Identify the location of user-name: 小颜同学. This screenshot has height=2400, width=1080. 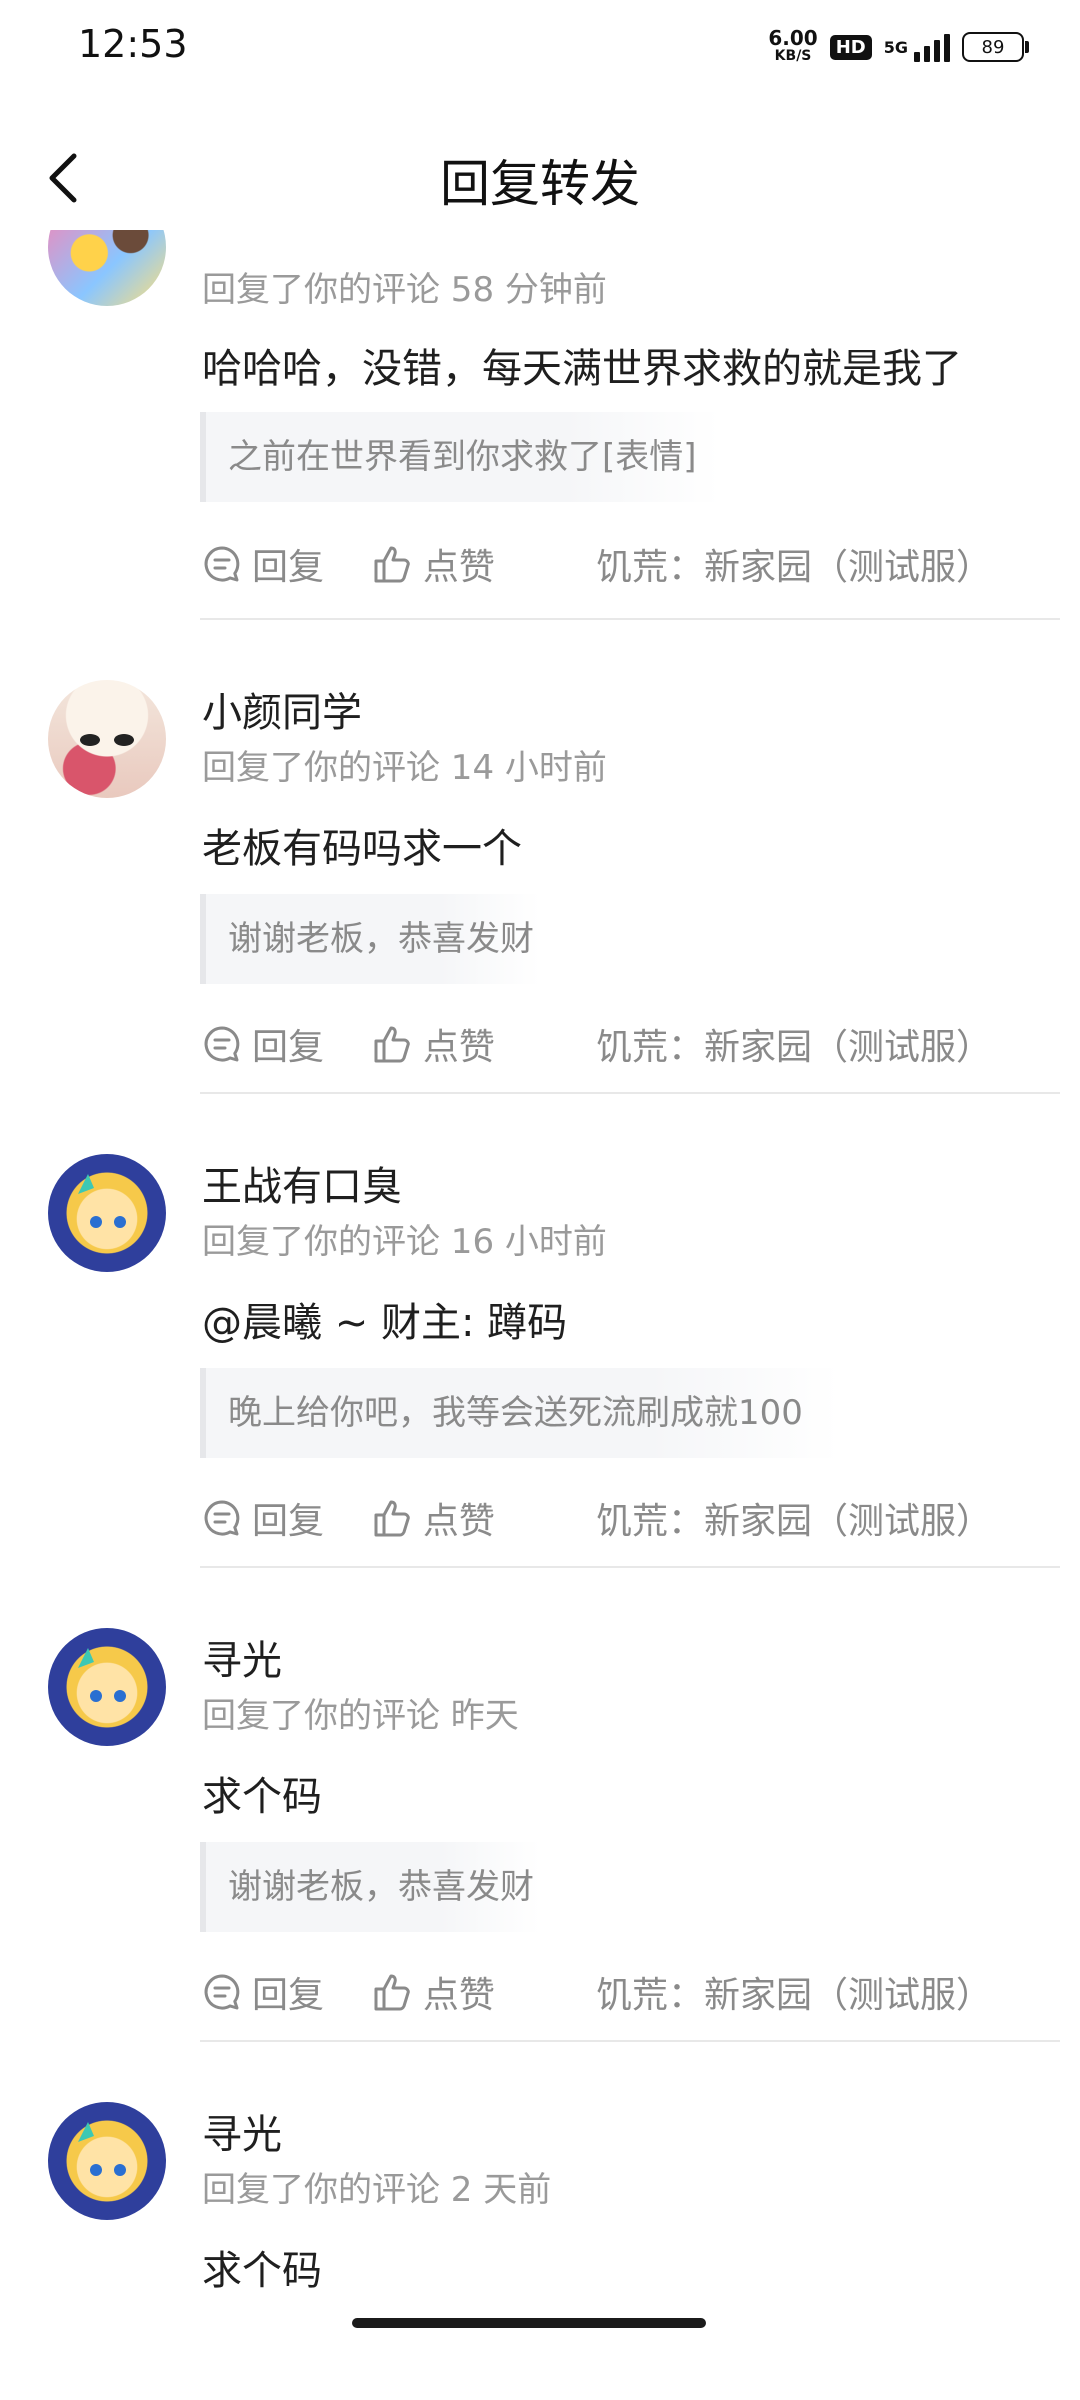
(282, 709).